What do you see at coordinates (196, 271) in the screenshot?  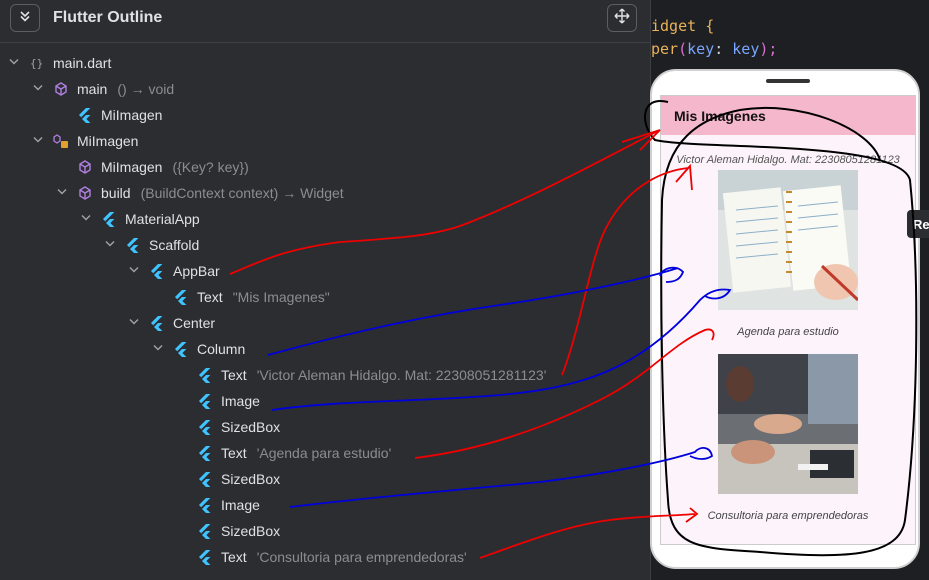 I see `node-label: AppBar` at bounding box center [196, 271].